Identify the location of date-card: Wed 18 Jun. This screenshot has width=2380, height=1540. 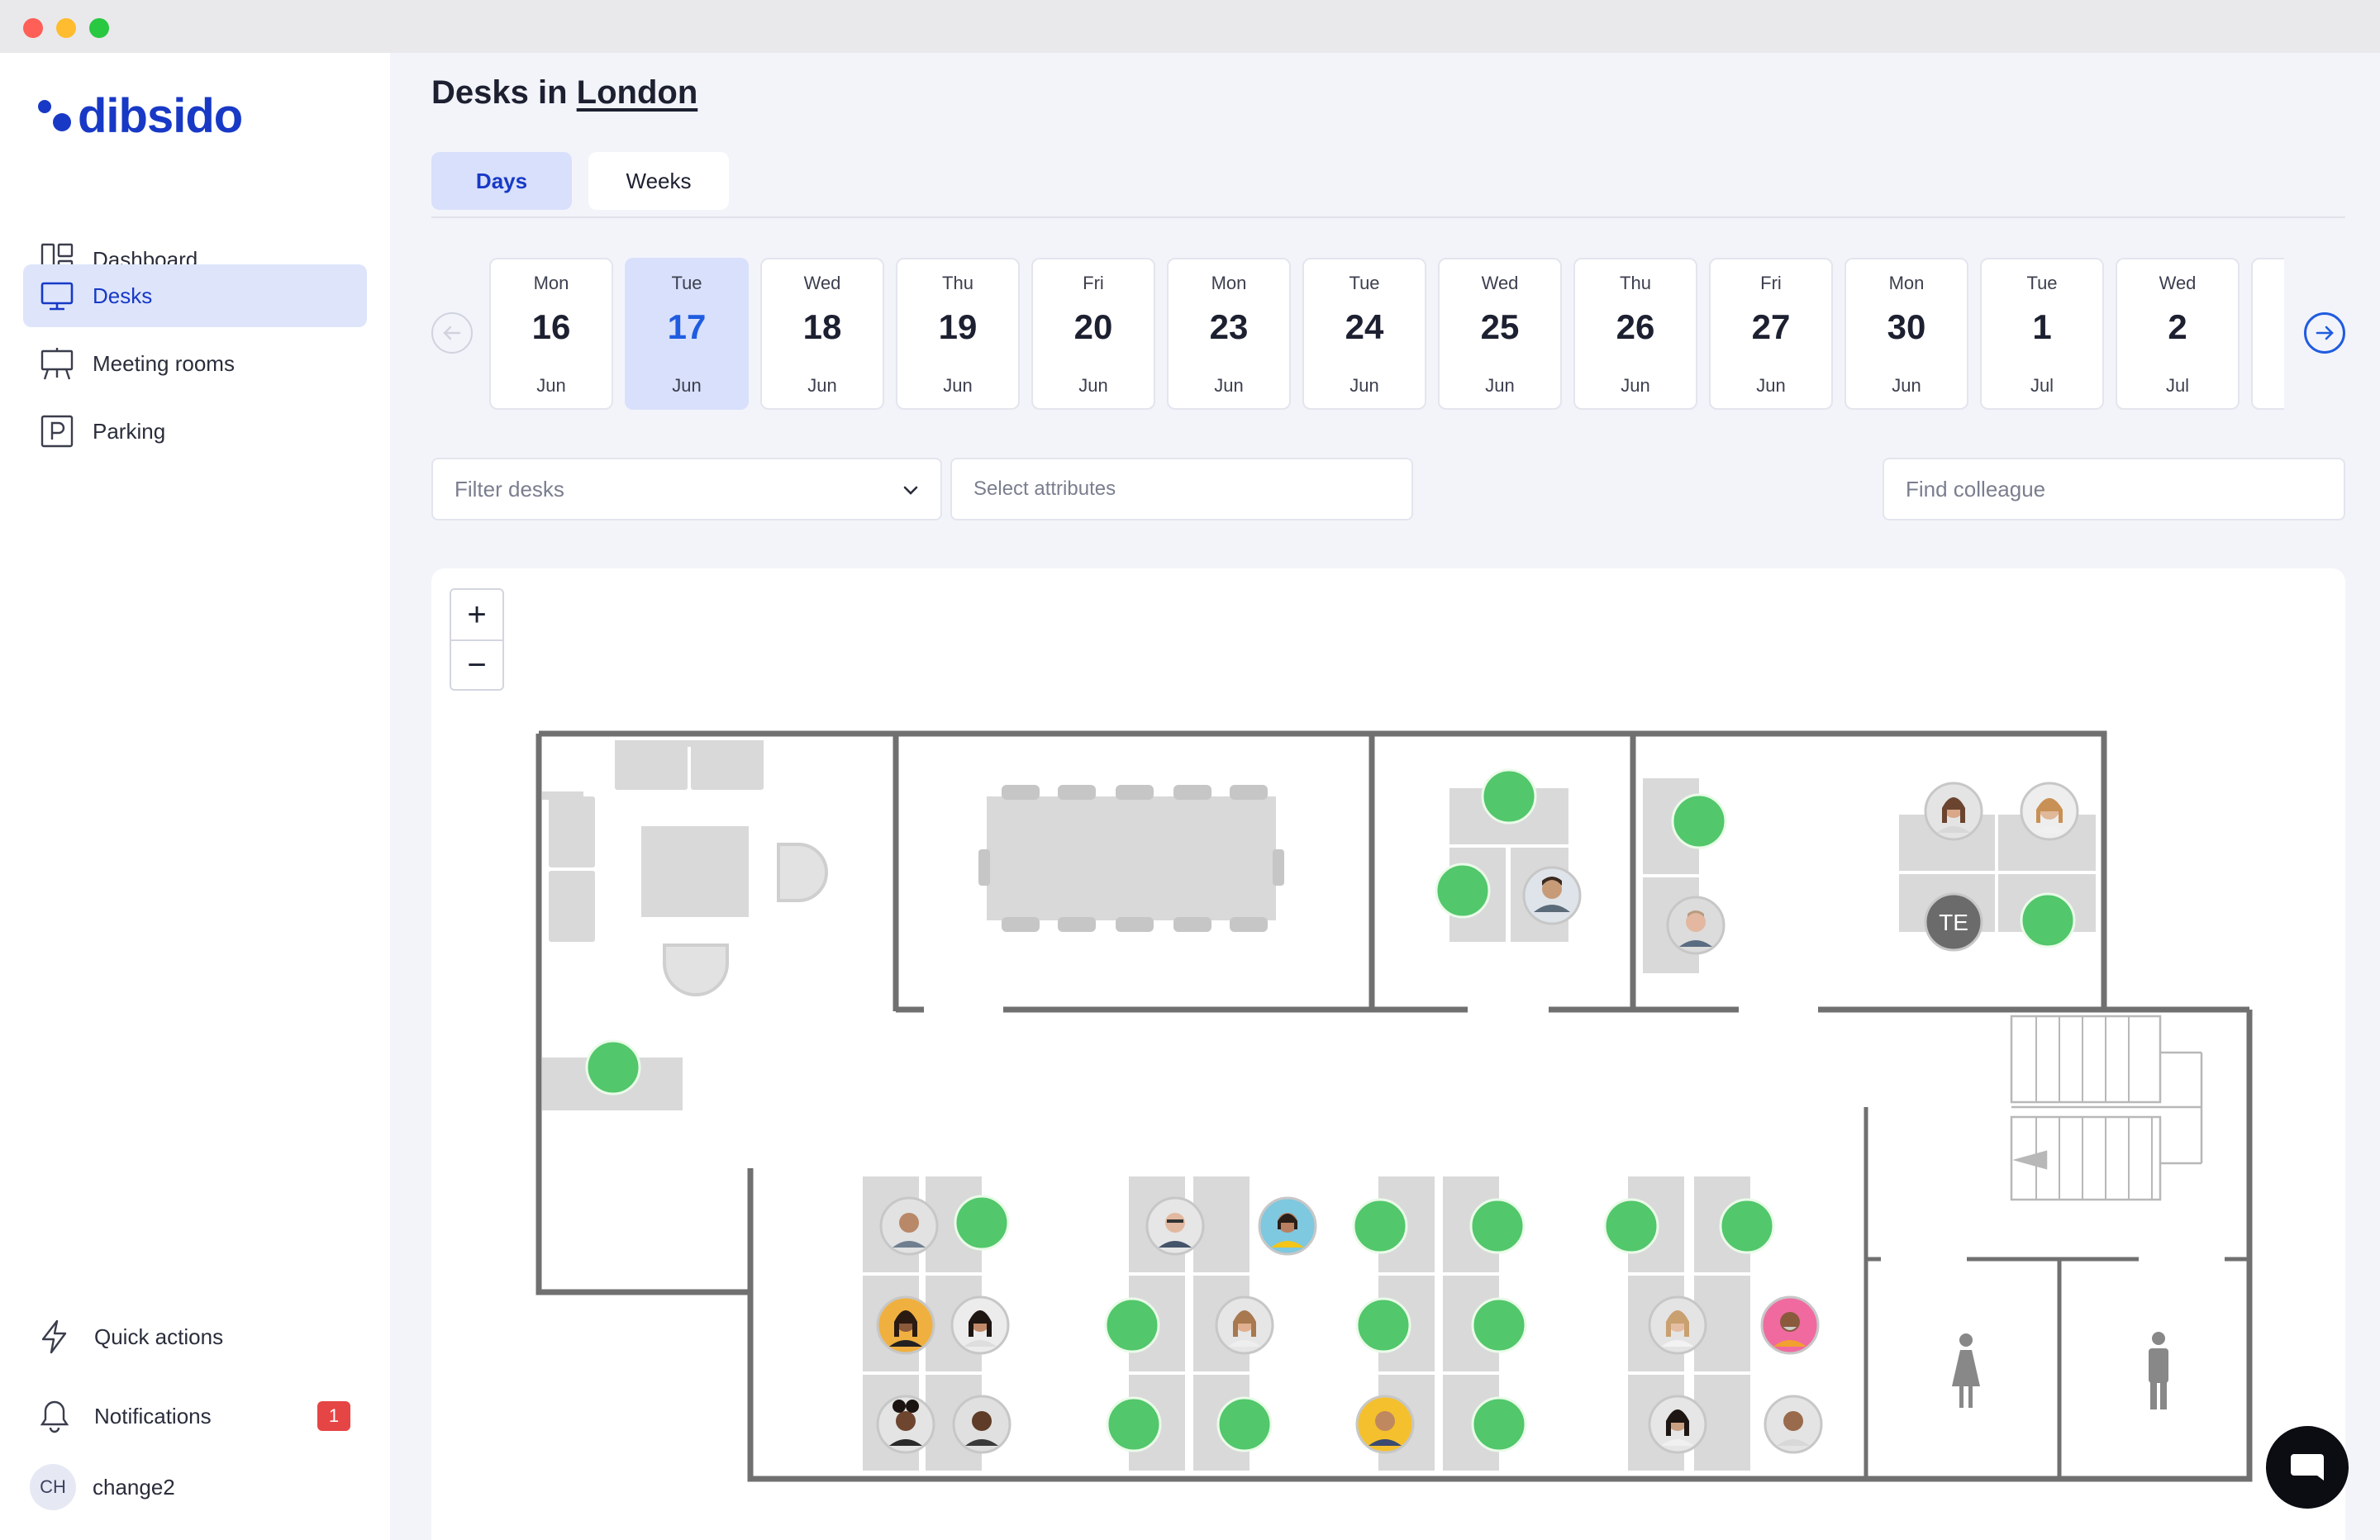
(822, 334).